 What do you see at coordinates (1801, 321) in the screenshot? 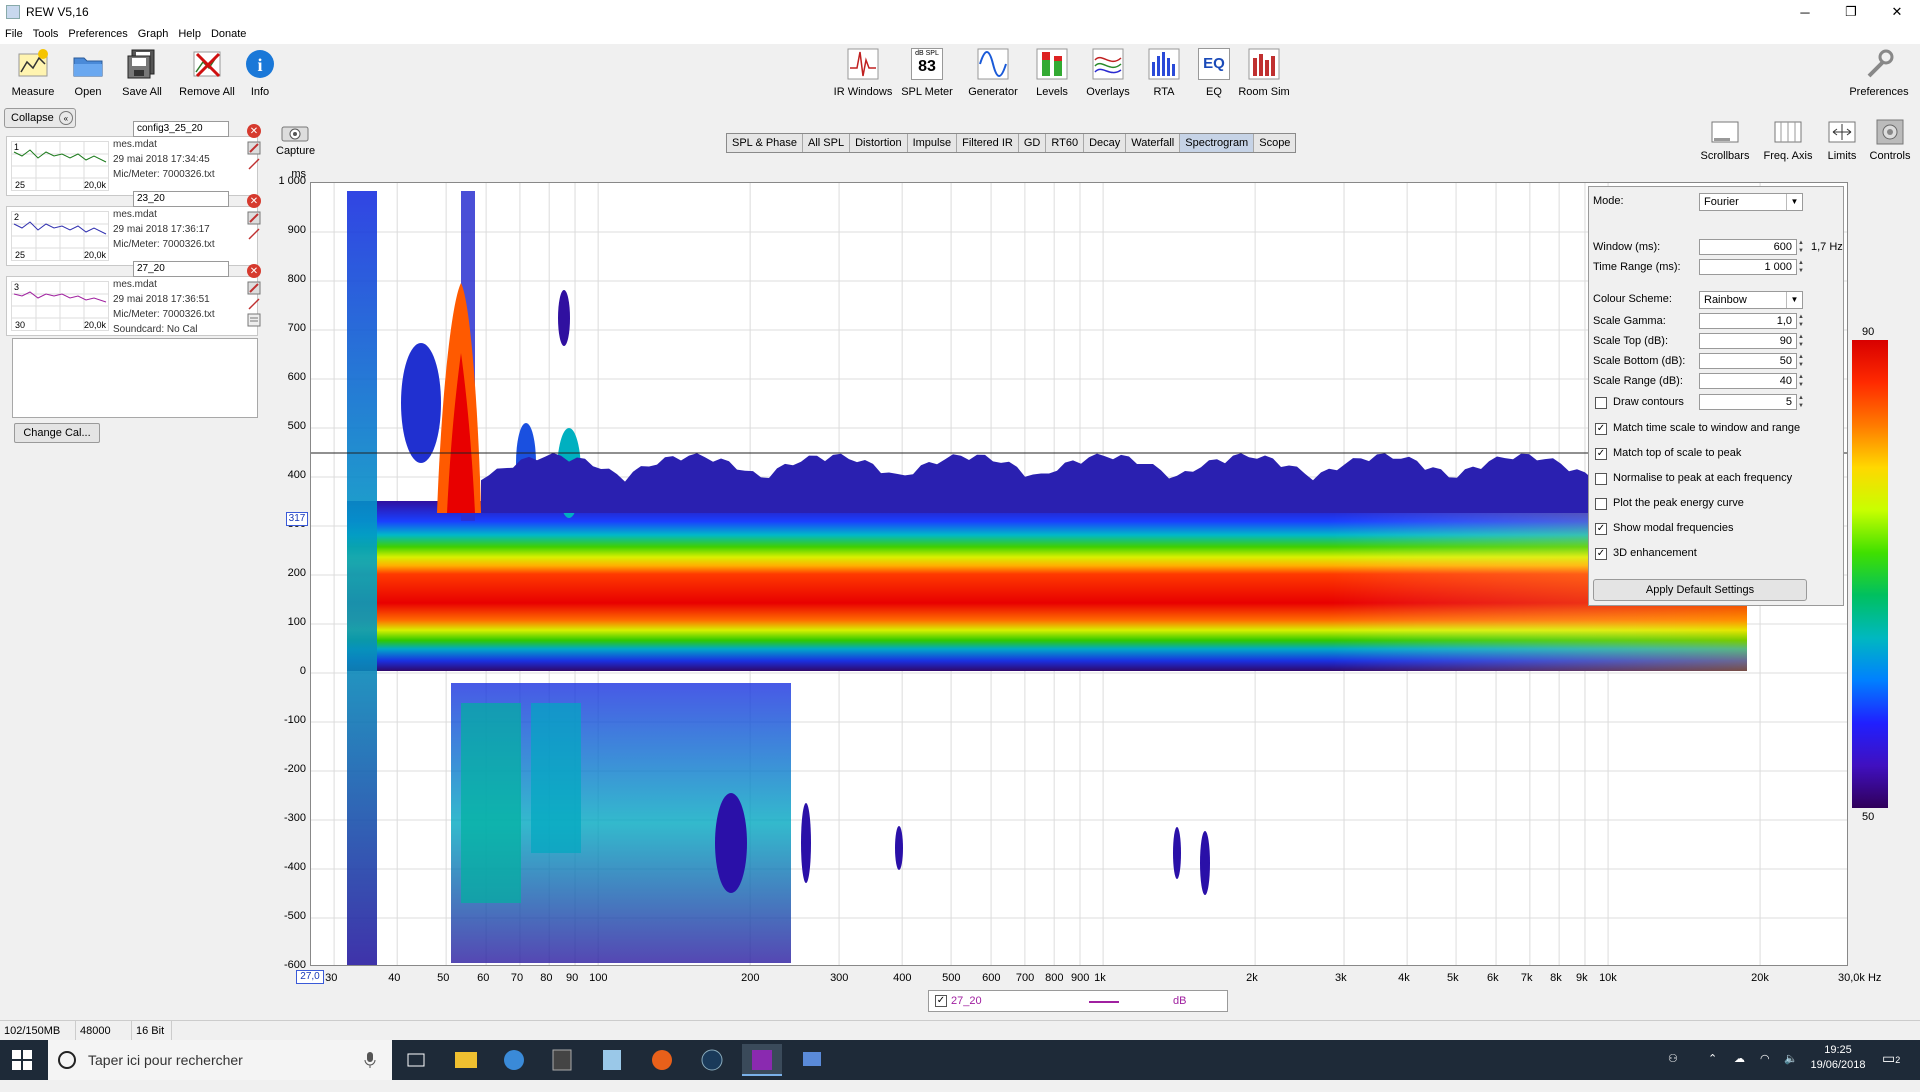
I see `scale-gamma-spinner: ▲ ▼` at bounding box center [1801, 321].